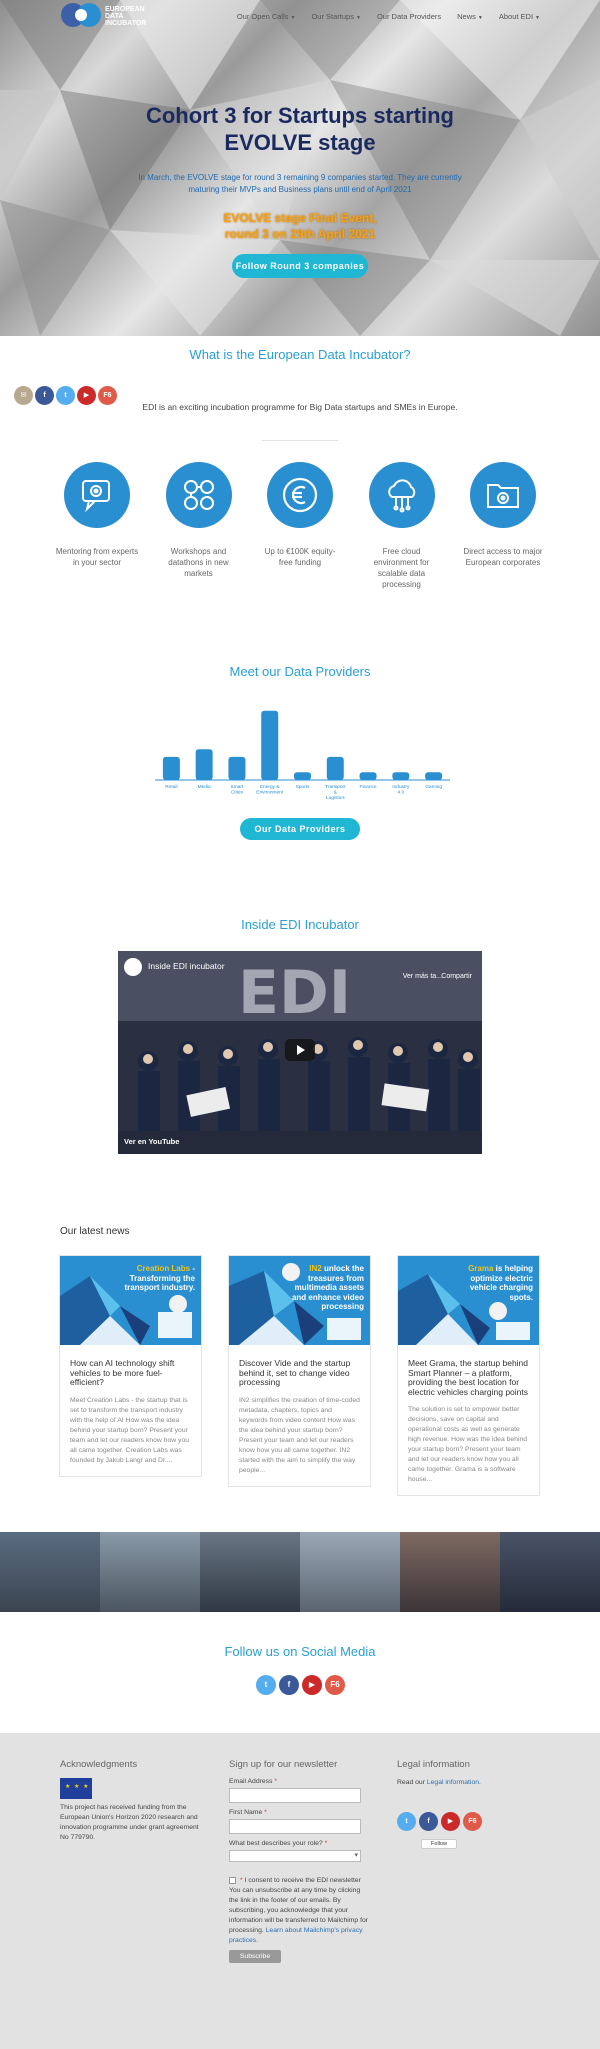 The width and height of the screenshot is (600, 2049). I want to click on role-select, so click(295, 1856).